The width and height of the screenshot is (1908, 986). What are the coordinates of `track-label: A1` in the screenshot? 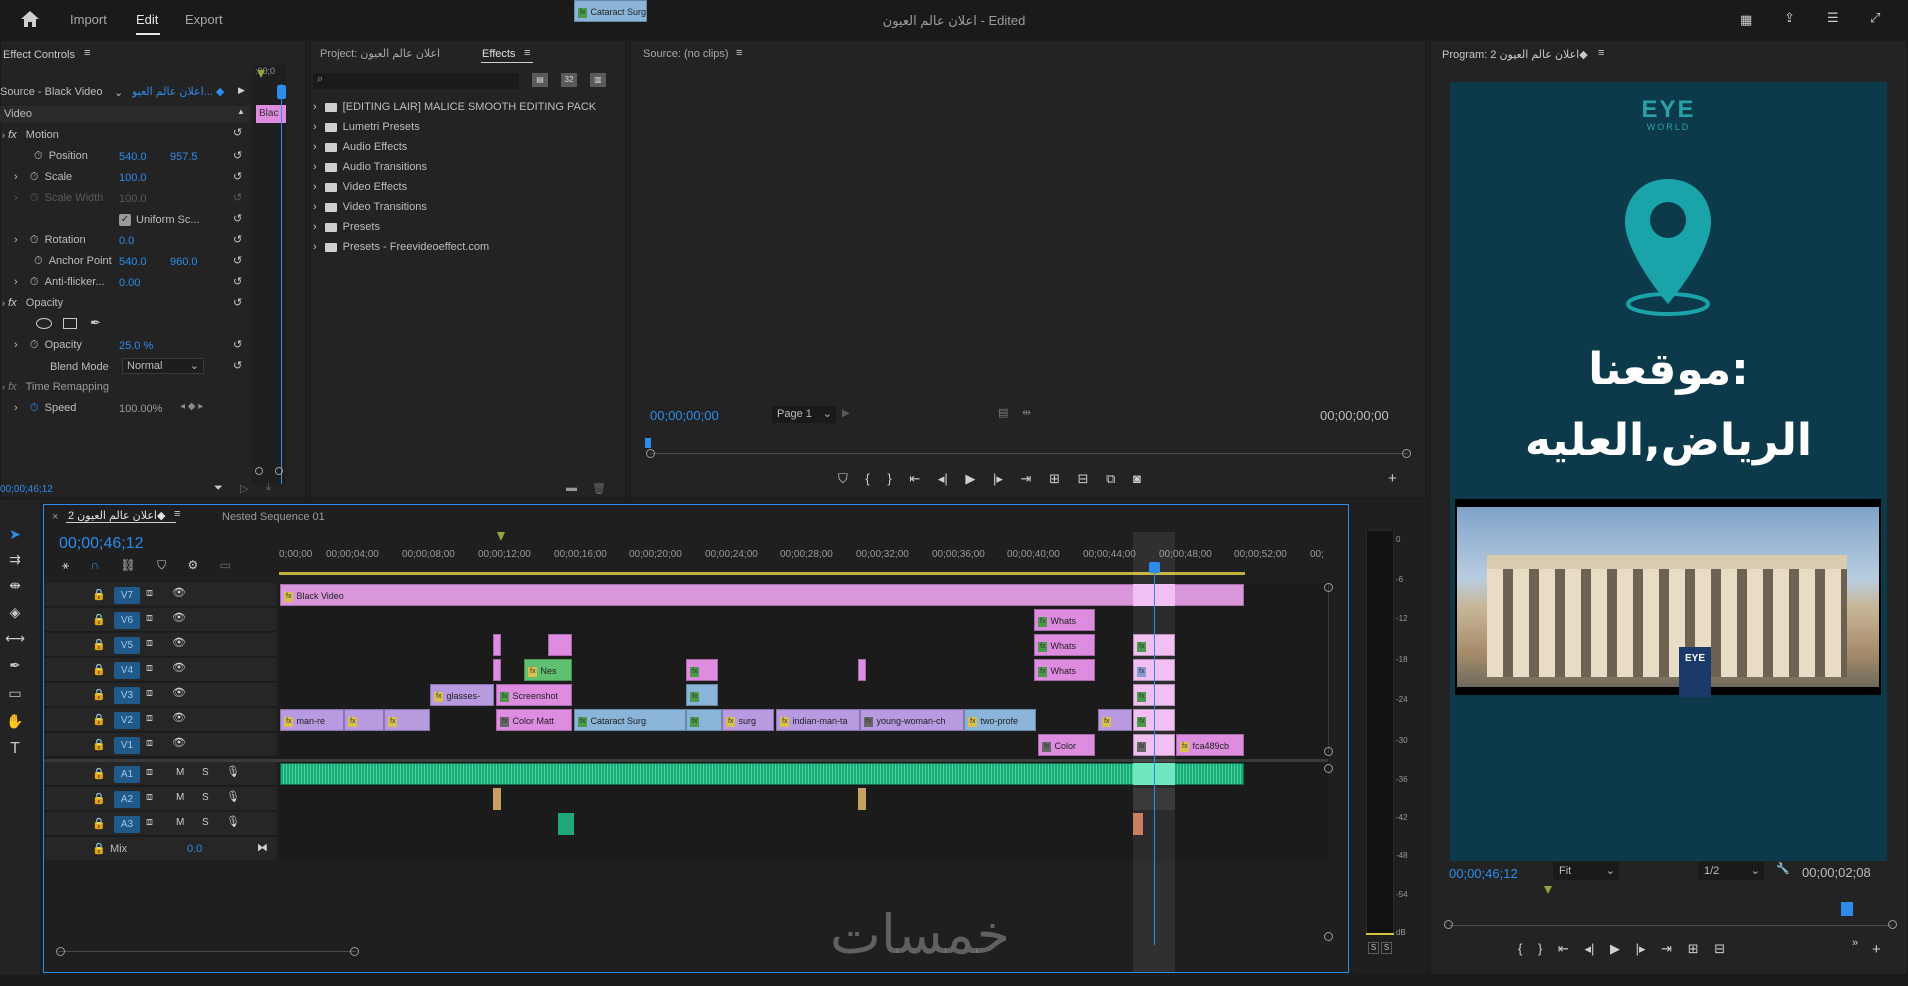 It's located at (127, 774).